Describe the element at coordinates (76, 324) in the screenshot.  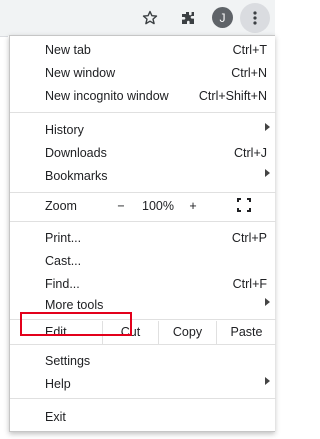
I see `settings-highlight-box` at that location.